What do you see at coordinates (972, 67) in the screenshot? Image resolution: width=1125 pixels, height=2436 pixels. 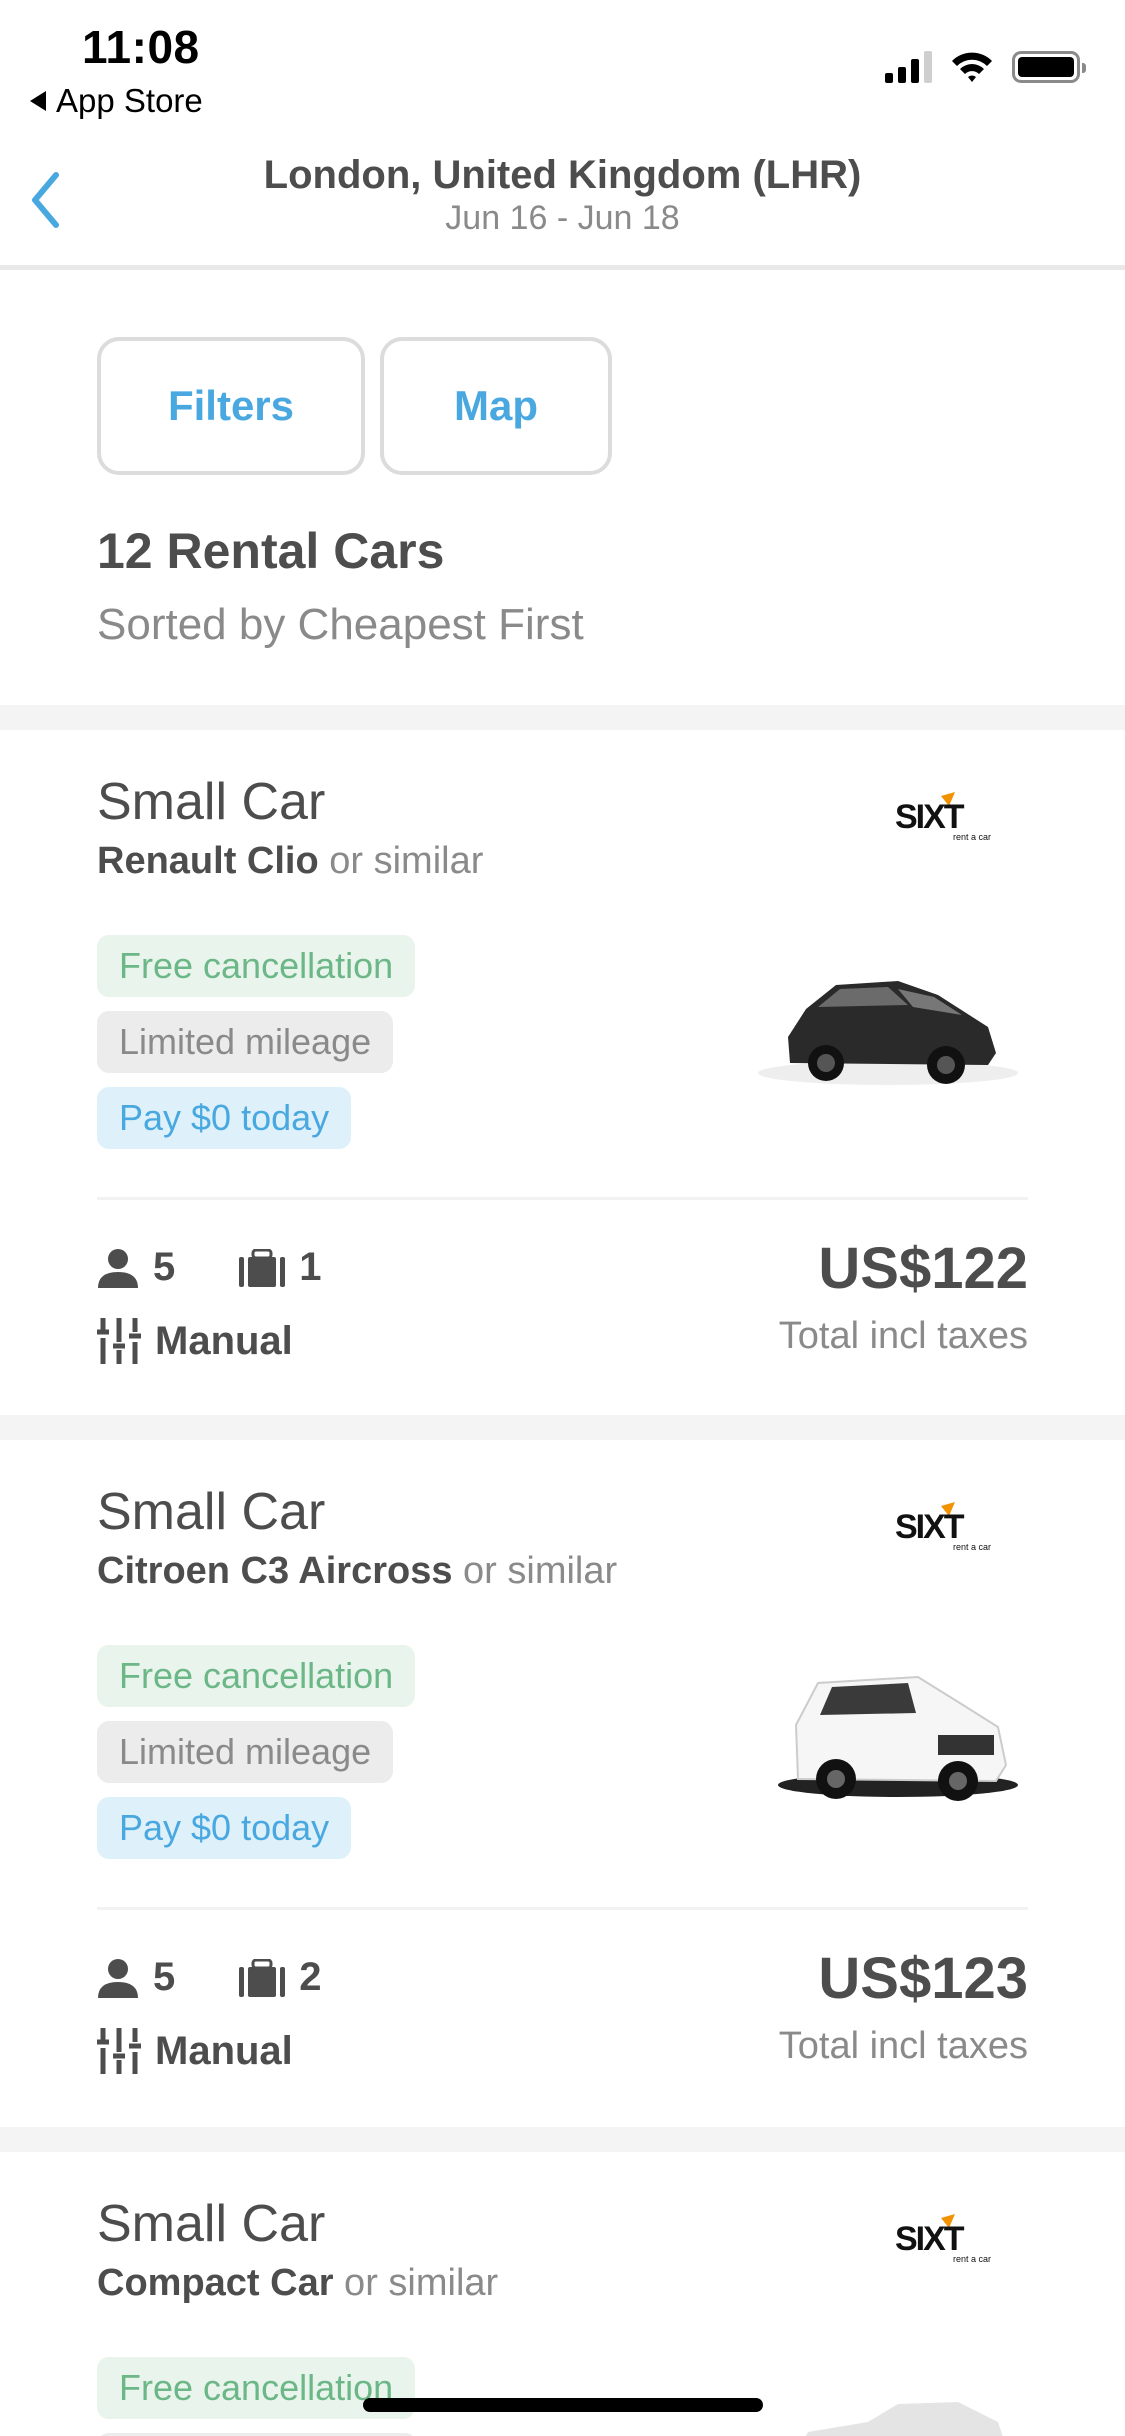 I see `wifi-icon` at bounding box center [972, 67].